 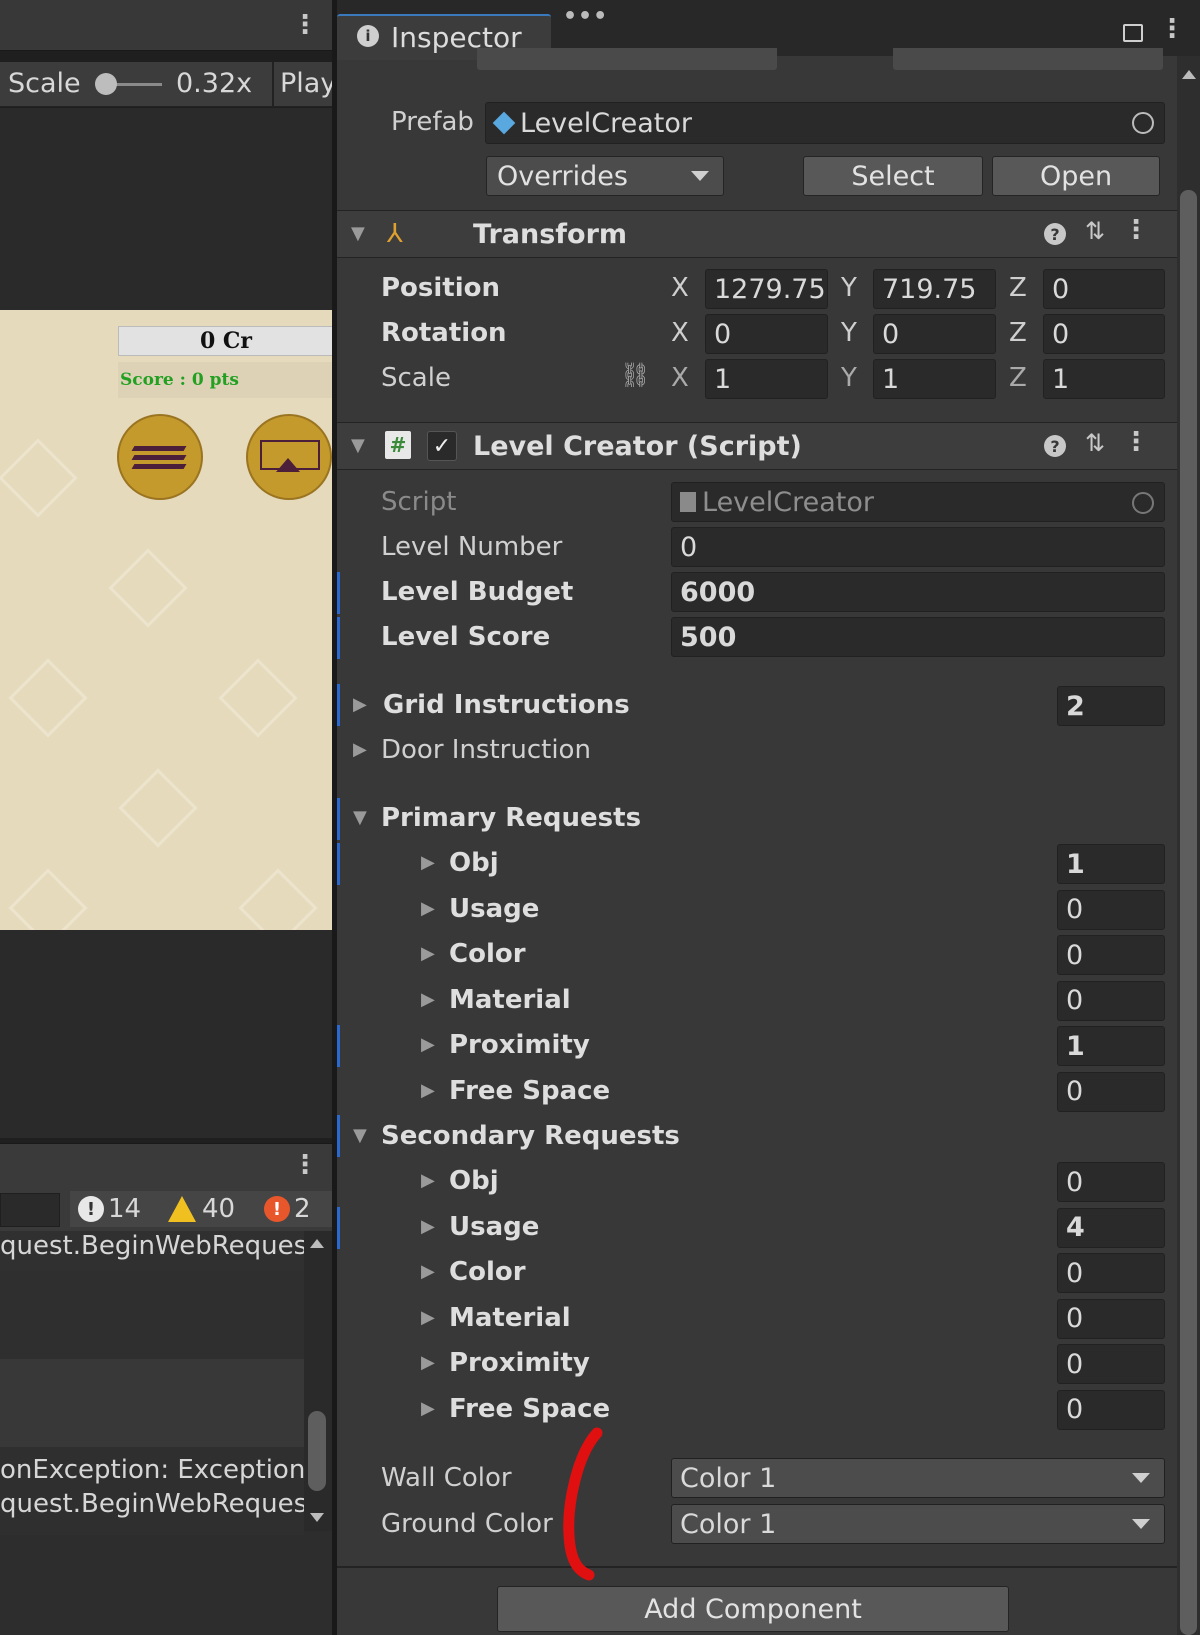 What do you see at coordinates (1028, 59) in the screenshot?
I see `layer-dropdown` at bounding box center [1028, 59].